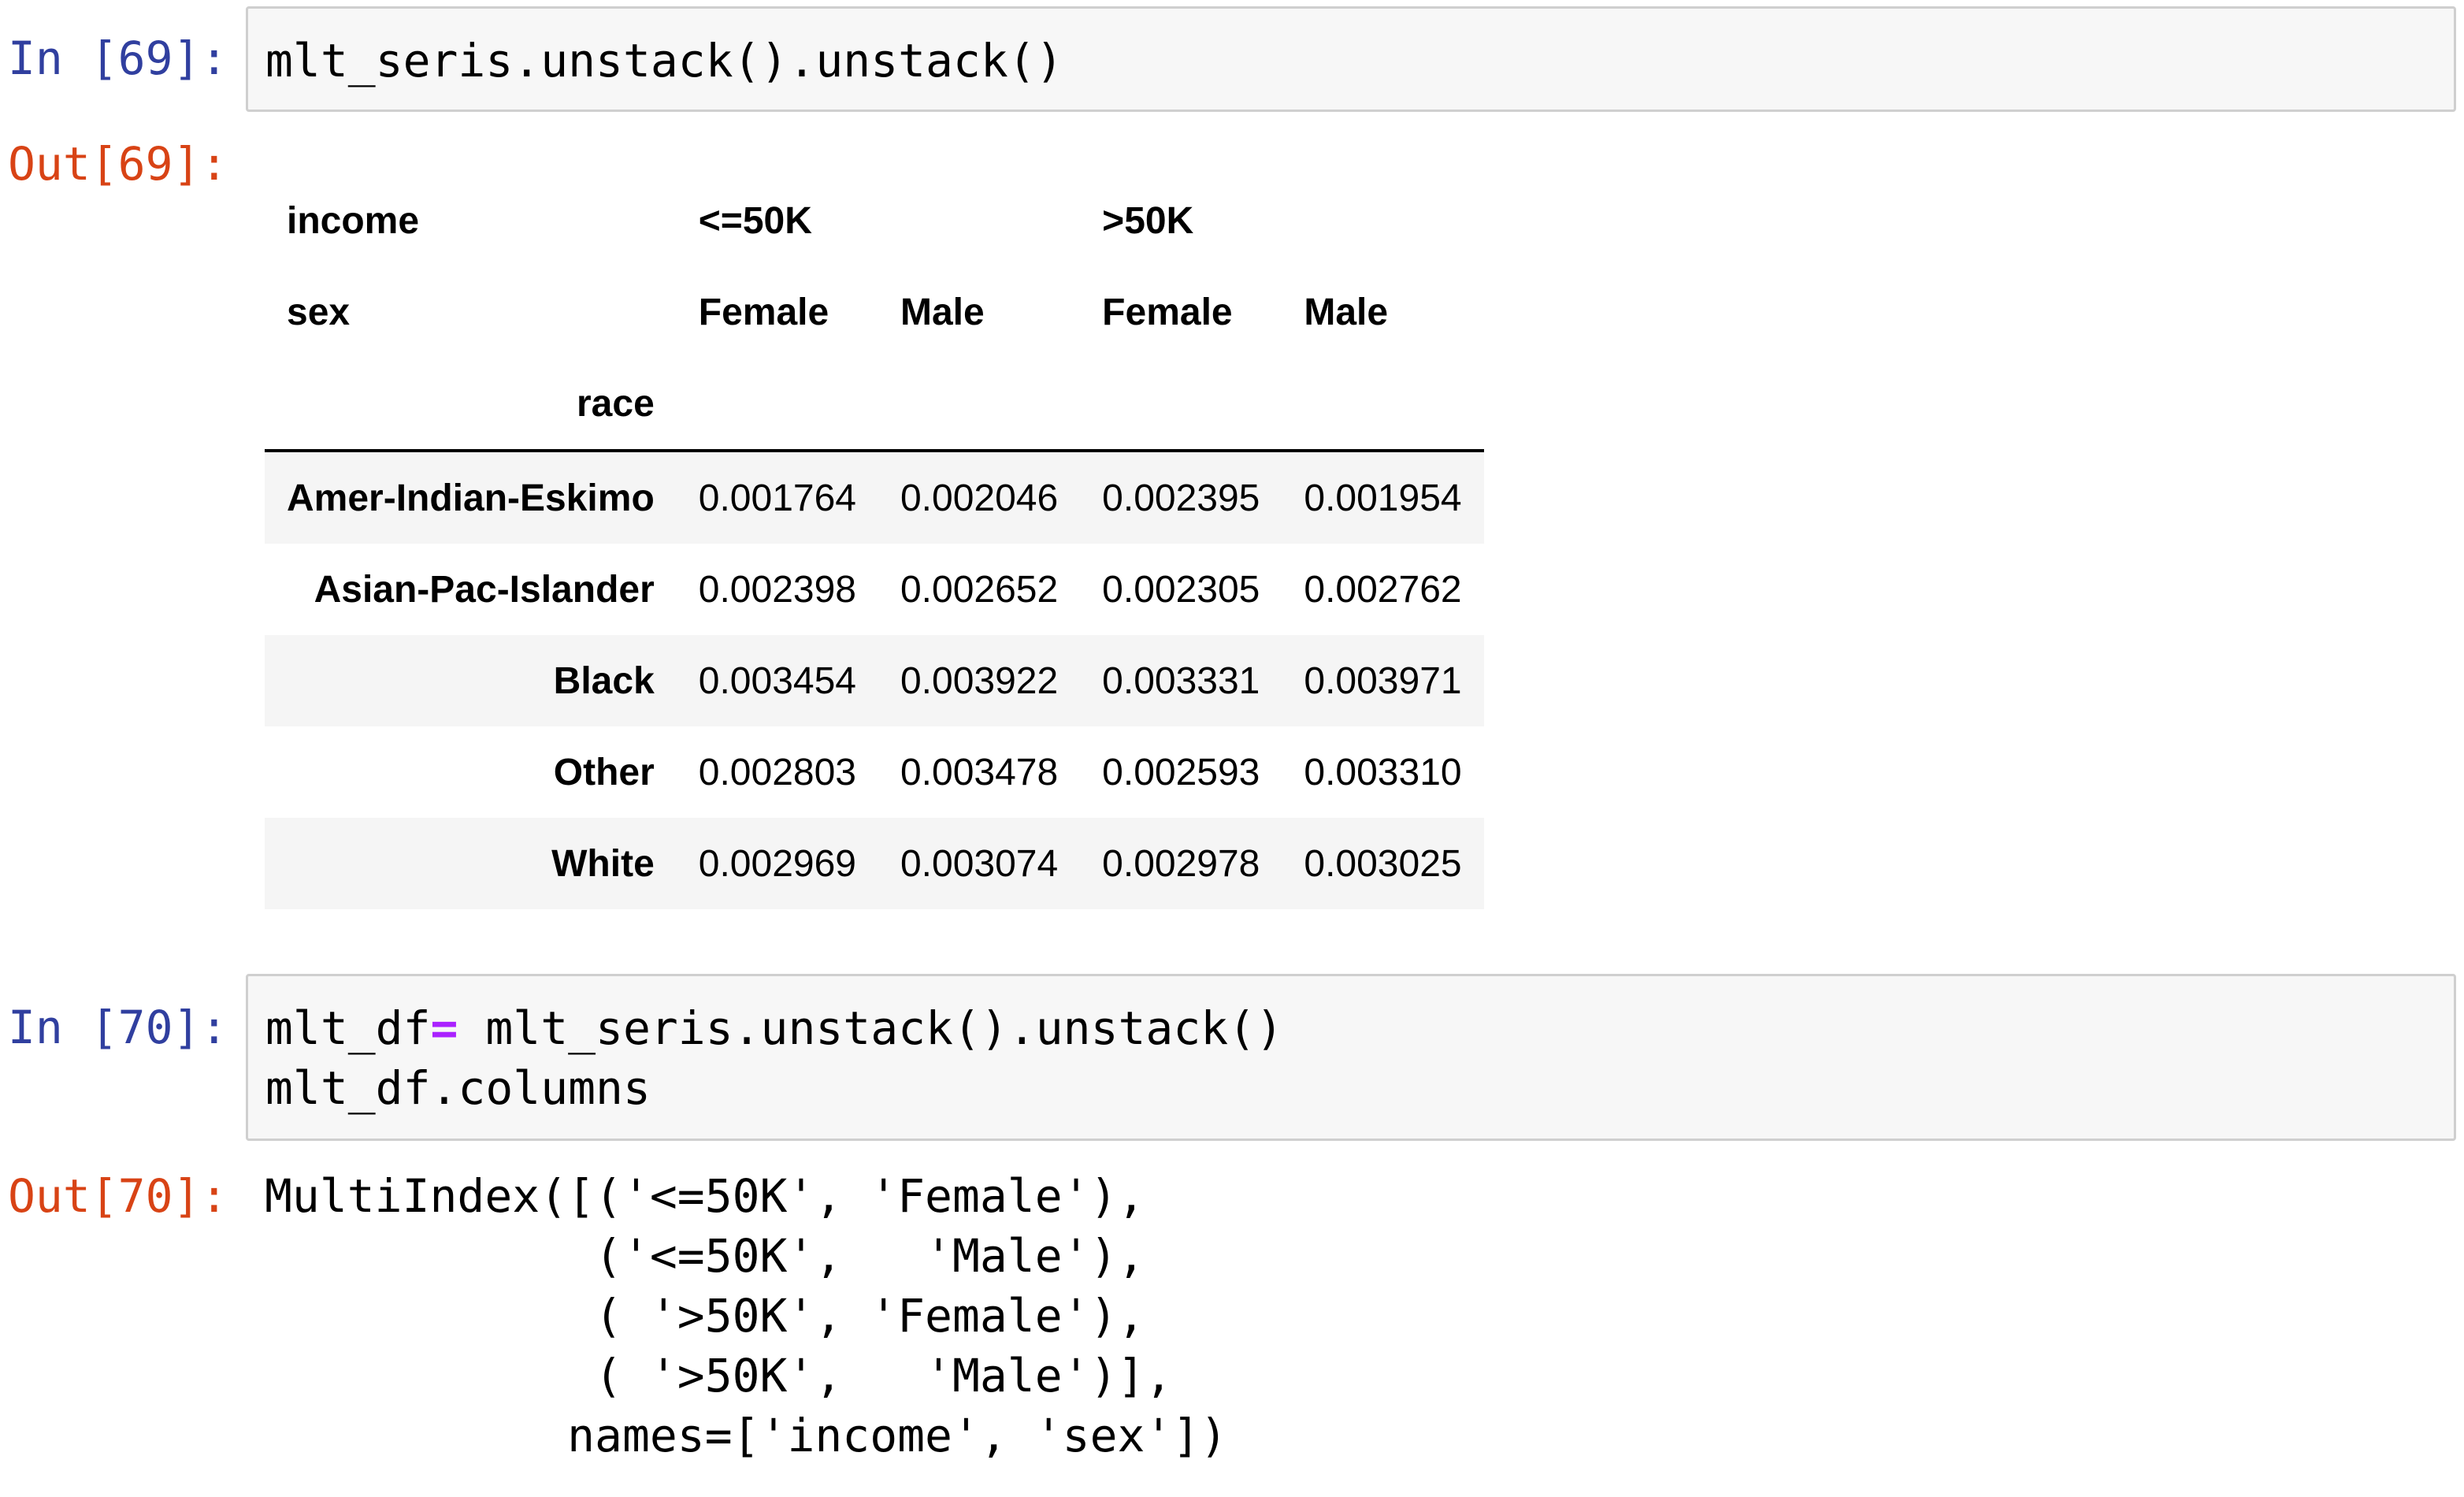 The height and width of the screenshot is (1497, 2464). I want to click on input-prompt-69: In [69]:, so click(118, 59).